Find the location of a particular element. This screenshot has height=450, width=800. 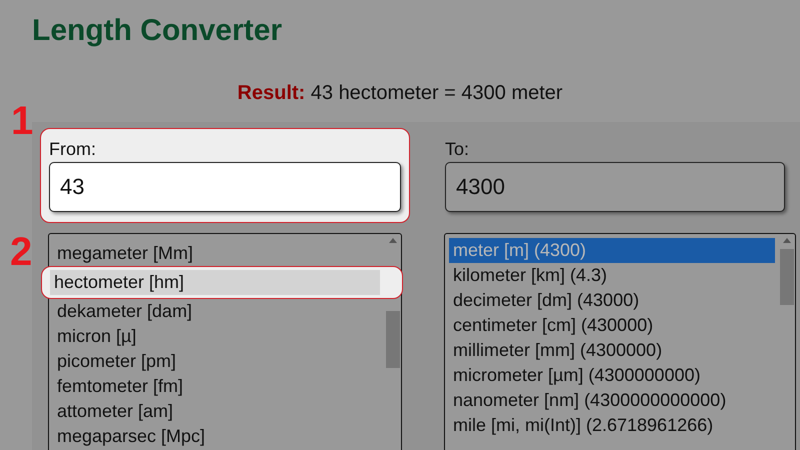

from-label: From: is located at coordinates (72, 149).